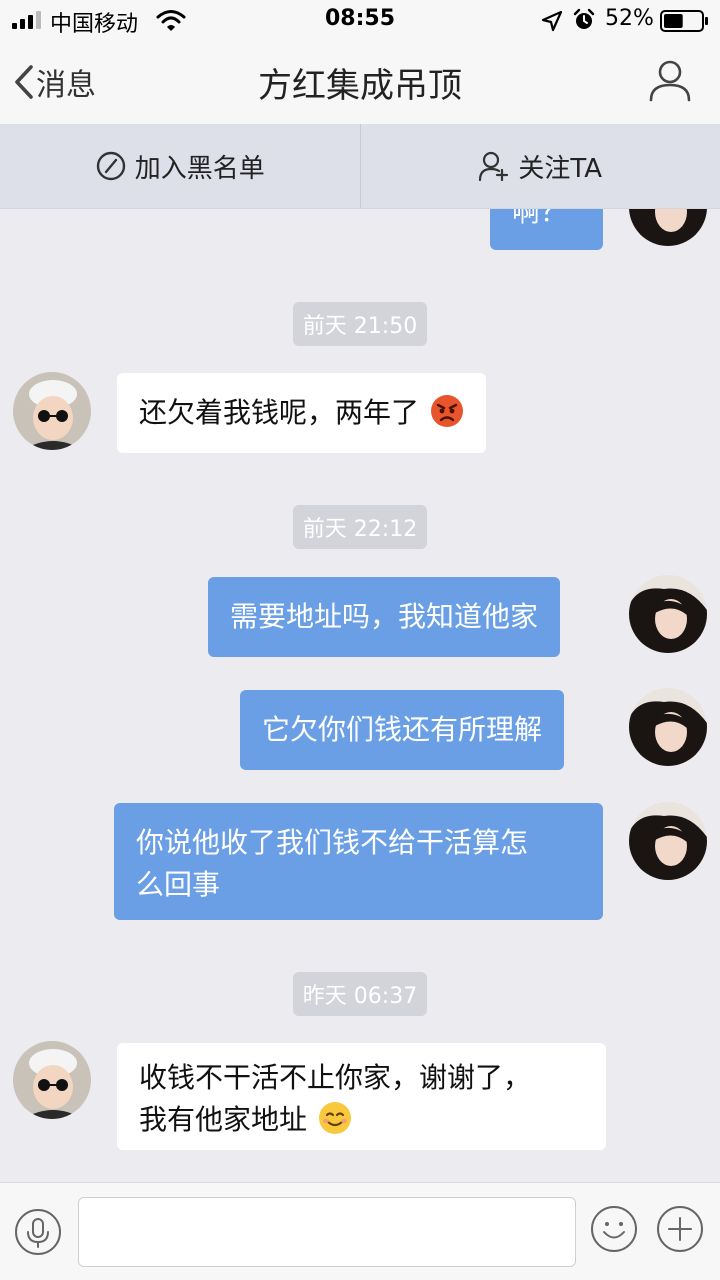 The height and width of the screenshot is (1280, 720). Describe the element at coordinates (360, 324) in the screenshot. I see `message-timestamp: 前天 21:50` at that location.